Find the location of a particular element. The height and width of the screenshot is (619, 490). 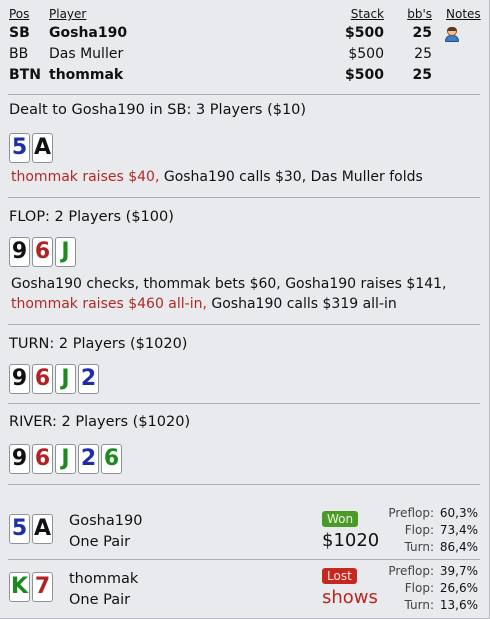

equity-table: Preflop: 39,7% Flop: 26,6% Turn: 13,6% is located at coordinates (425, 588).